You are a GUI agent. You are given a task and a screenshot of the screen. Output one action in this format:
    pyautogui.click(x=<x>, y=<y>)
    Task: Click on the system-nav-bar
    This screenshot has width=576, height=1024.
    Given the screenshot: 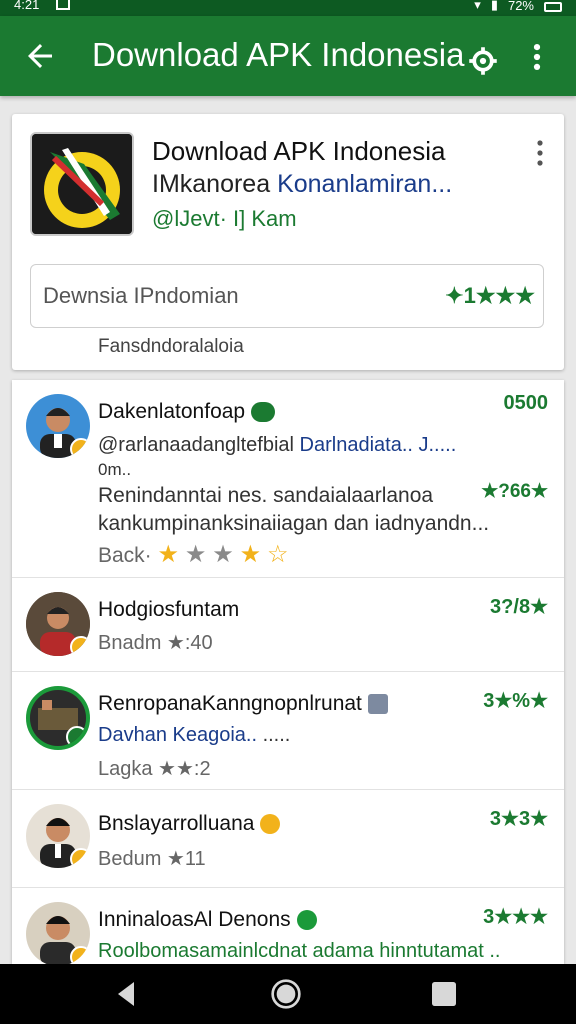 What is the action you would take?
    pyautogui.click(x=288, y=994)
    